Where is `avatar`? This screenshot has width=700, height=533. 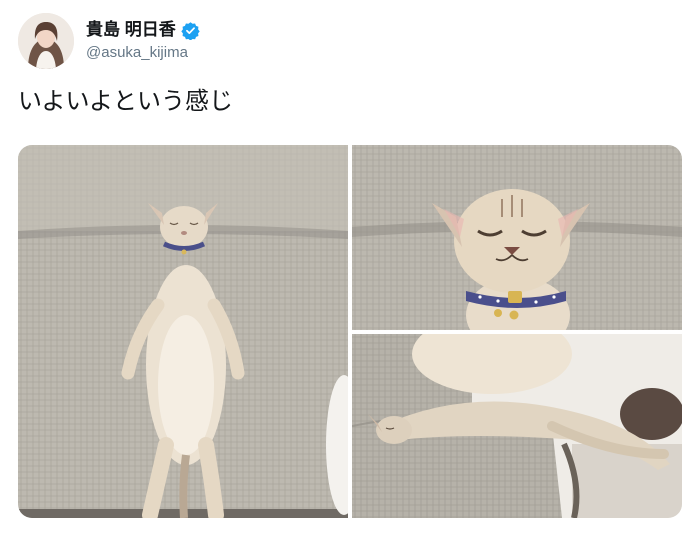 avatar is located at coordinates (46, 41).